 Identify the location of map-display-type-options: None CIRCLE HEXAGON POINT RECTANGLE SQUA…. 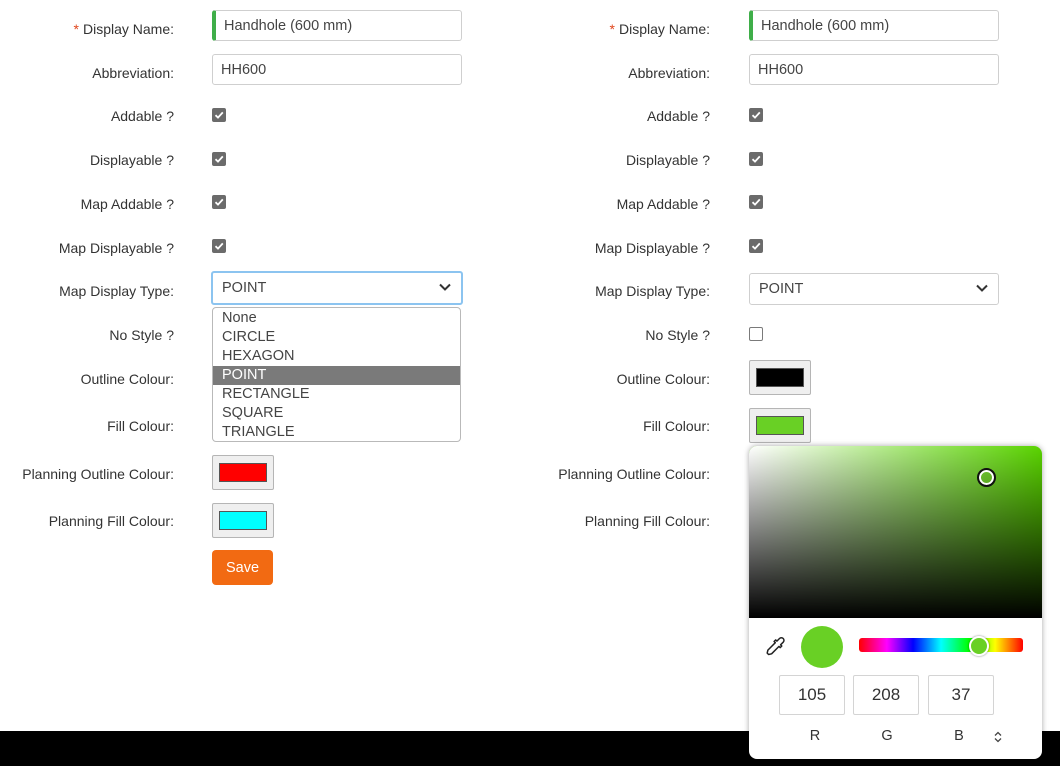
(336, 374).